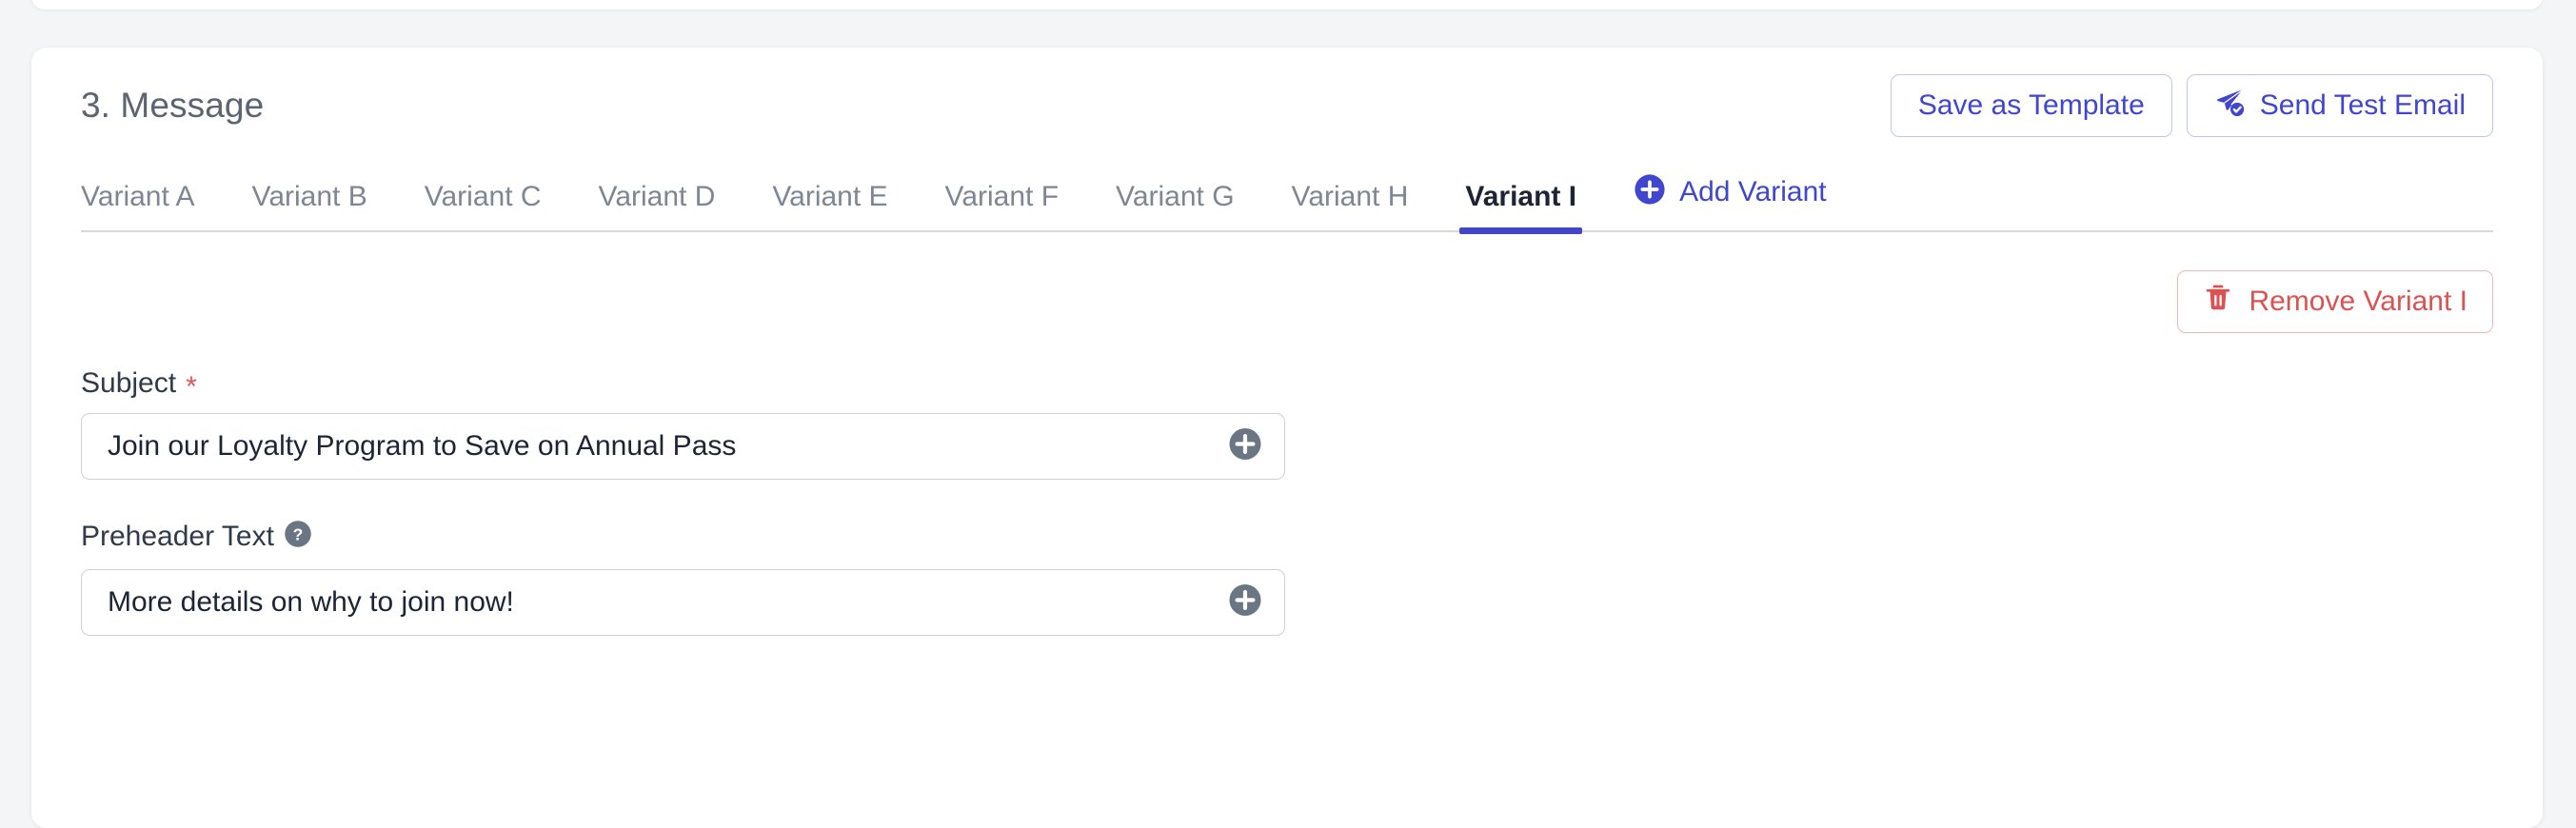  I want to click on preheader-field-group: Preheader Text ?, so click(1287, 578).